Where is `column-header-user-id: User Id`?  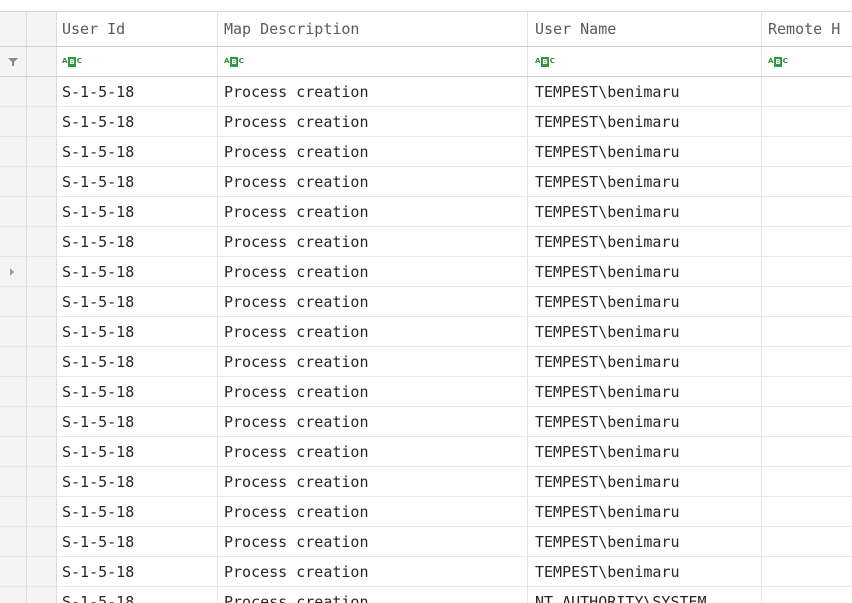 column-header-user-id: User Id is located at coordinates (137, 29).